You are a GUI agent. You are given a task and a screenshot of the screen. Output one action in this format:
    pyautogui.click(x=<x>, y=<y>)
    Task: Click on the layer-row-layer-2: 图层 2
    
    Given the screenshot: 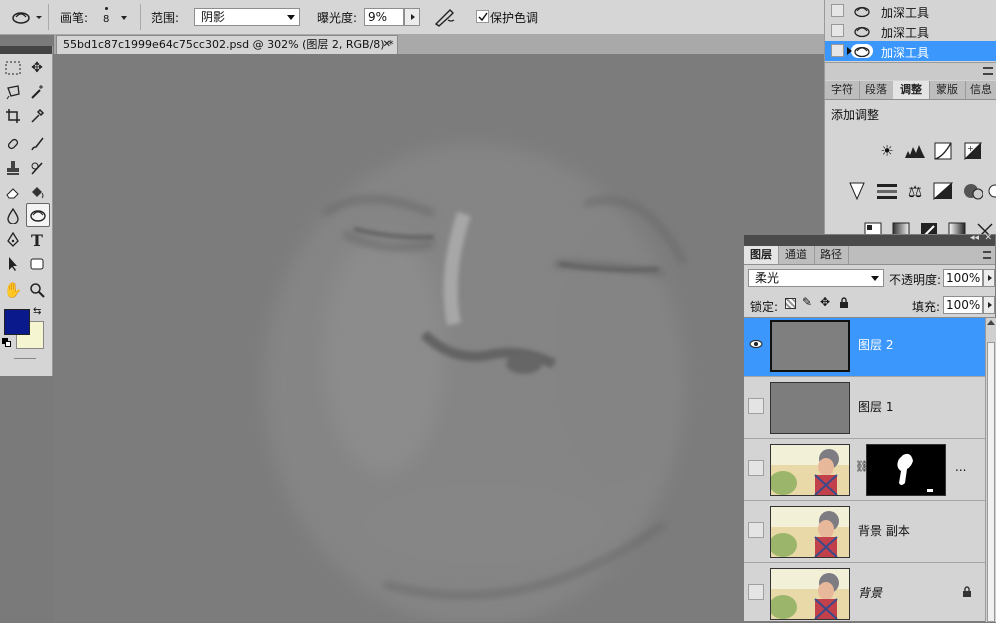 What is the action you would take?
    pyautogui.click(x=865, y=347)
    